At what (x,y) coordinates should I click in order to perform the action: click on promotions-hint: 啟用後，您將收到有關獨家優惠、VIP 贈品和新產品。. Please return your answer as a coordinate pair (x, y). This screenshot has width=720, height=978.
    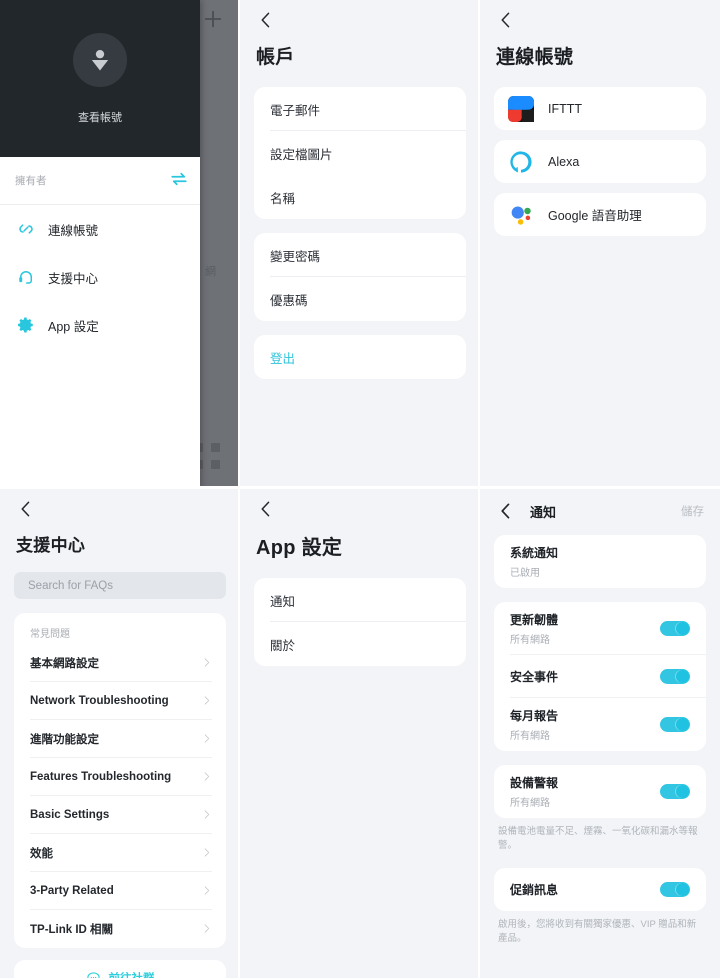
    Looking at the image, I should click on (597, 931).